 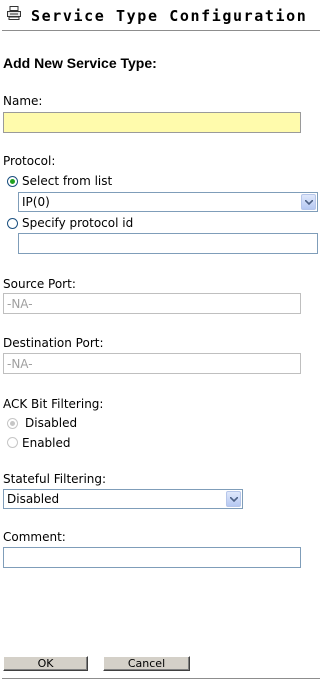 I want to click on page-title: Service Type Configuration, so click(x=169, y=16).